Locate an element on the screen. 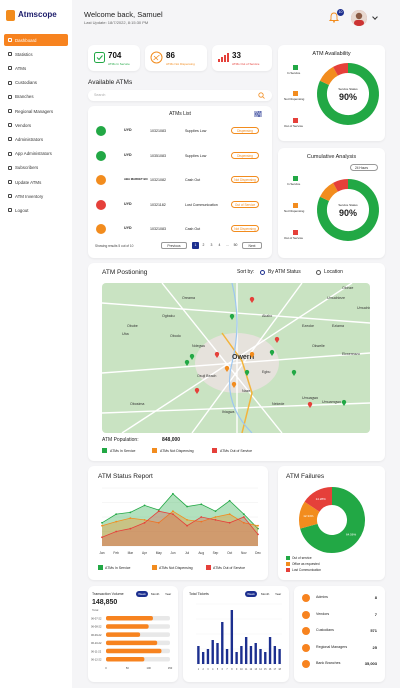 The width and height of the screenshot is (400, 688). previous-button: Previous is located at coordinates (174, 245).